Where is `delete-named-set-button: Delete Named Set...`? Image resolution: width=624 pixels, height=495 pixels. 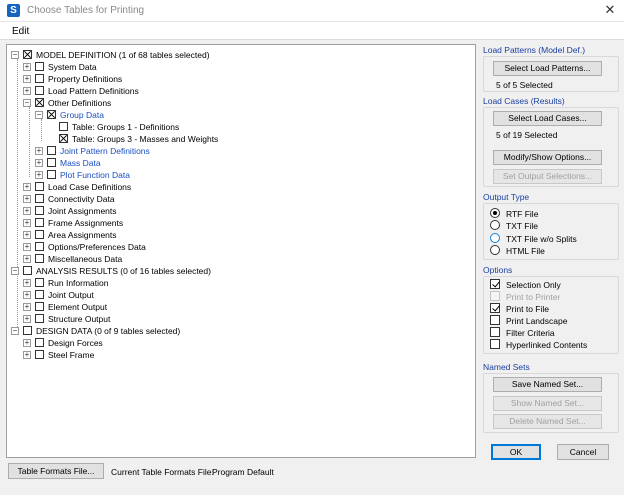 delete-named-set-button: Delete Named Set... is located at coordinates (547, 421).